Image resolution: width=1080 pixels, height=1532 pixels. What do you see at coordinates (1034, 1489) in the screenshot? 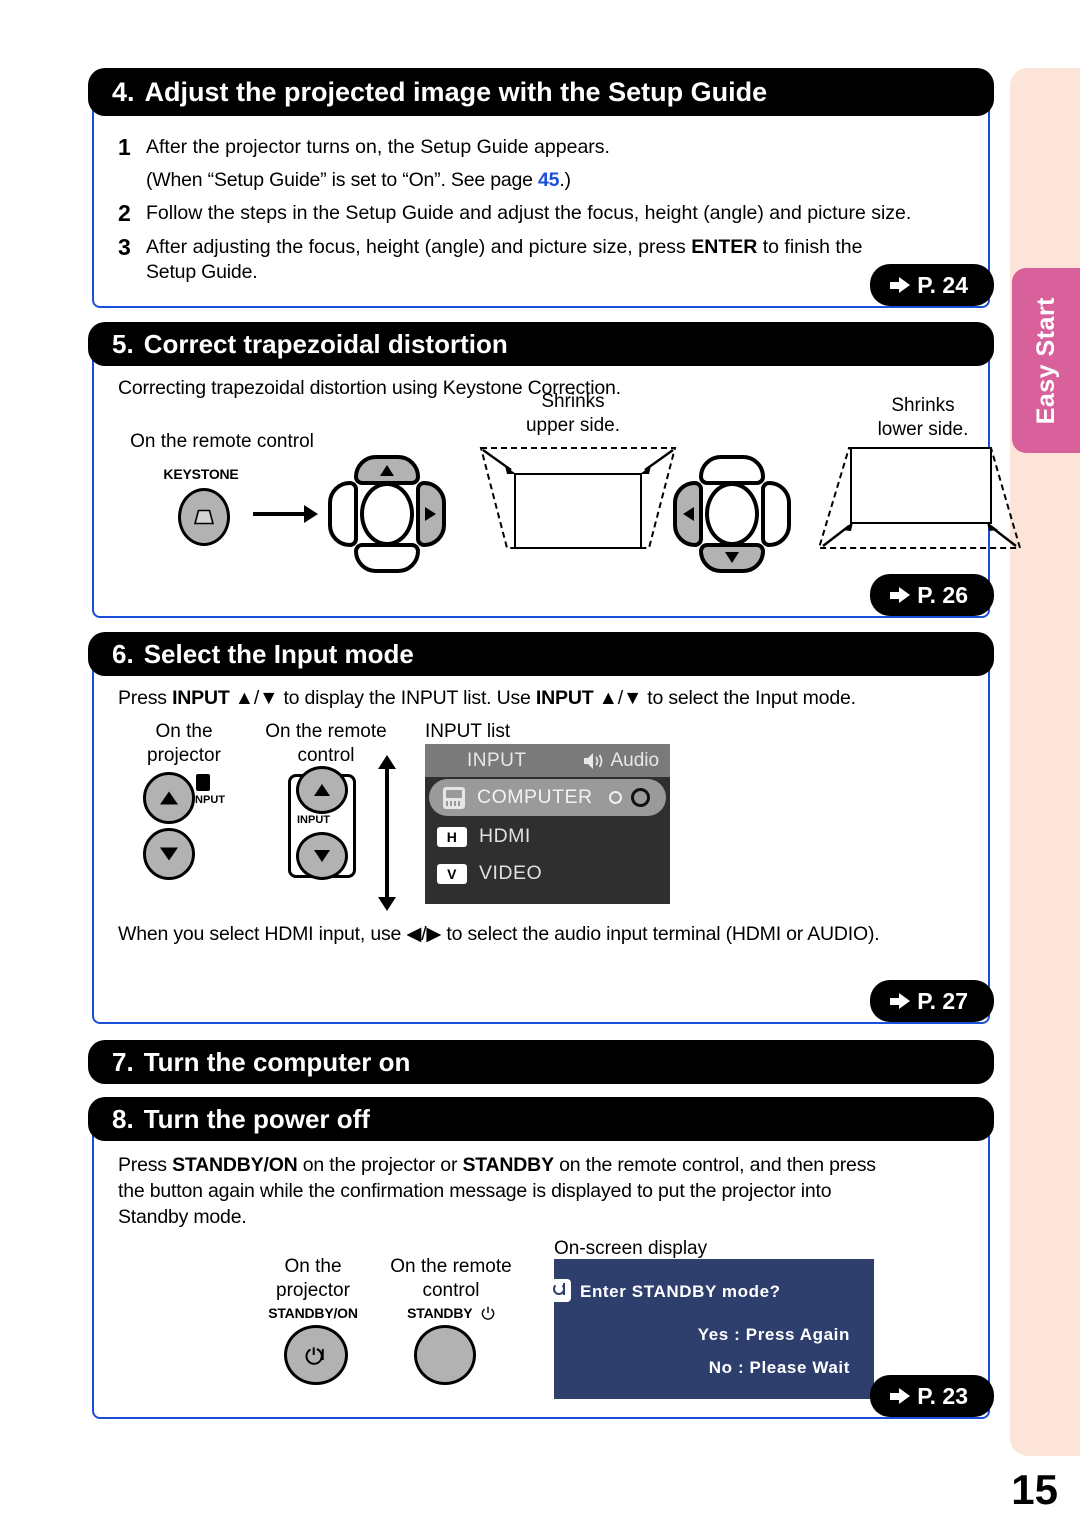
I see `page-number: 15` at bounding box center [1034, 1489].